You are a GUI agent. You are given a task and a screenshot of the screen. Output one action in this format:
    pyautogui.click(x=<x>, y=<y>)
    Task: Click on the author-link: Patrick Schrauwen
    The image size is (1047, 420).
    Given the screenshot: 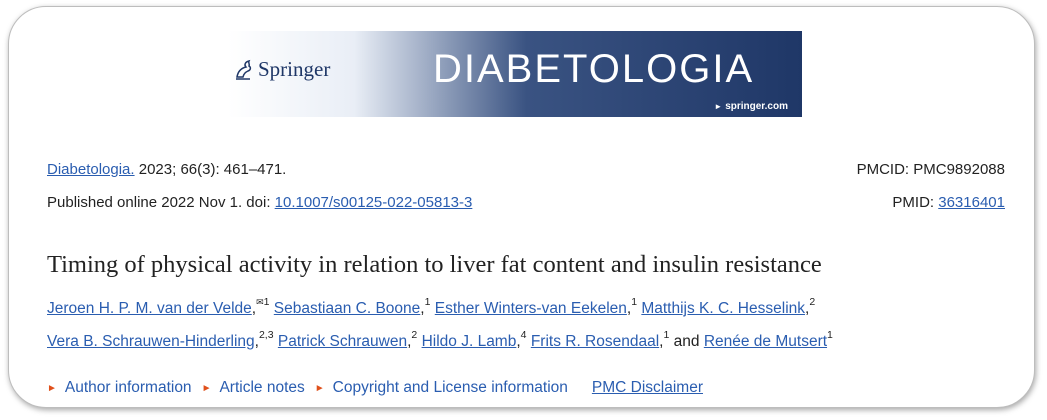 What is the action you would take?
    pyautogui.click(x=342, y=341)
    